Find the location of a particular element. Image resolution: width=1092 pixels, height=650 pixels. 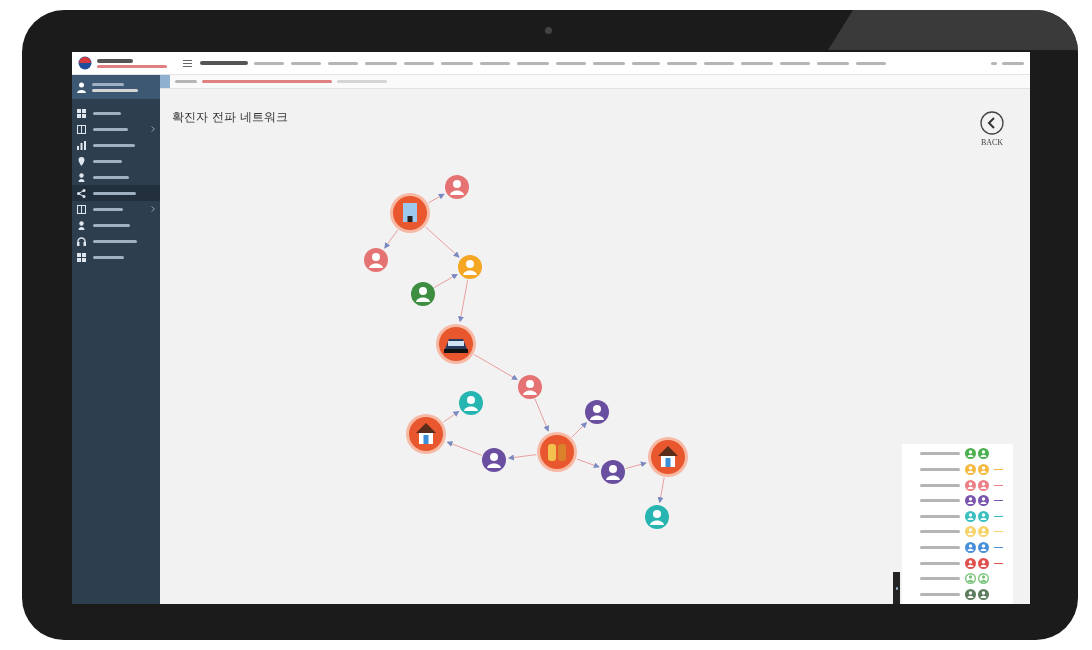

menu-icon is located at coordinates (187, 63).